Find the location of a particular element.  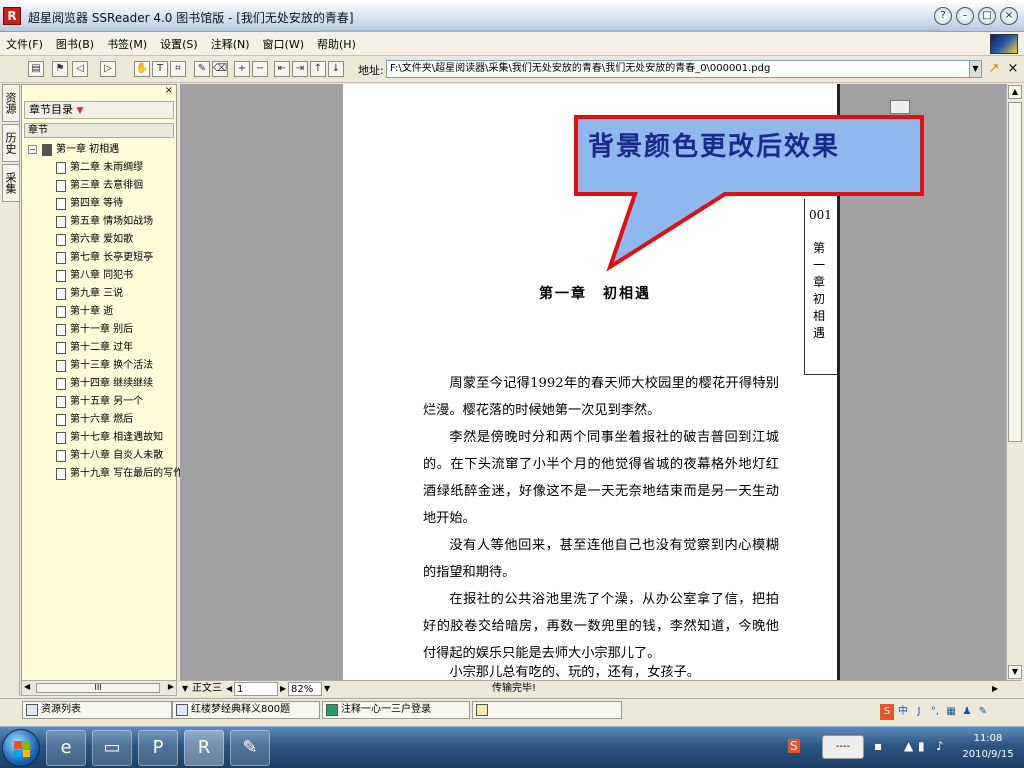

scroll-right-icon: ▶ is located at coordinates (171, 686).